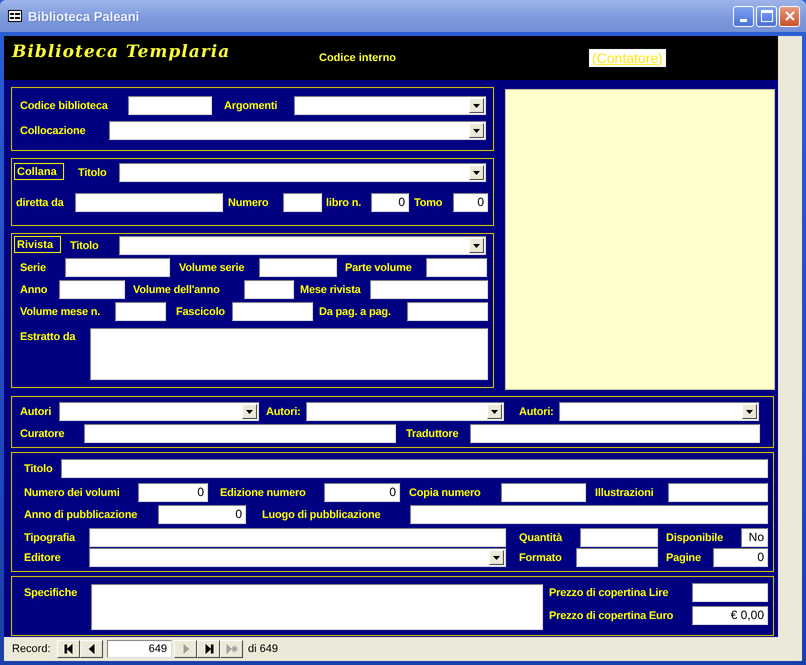  I want to click on maximize-button, so click(766, 16).